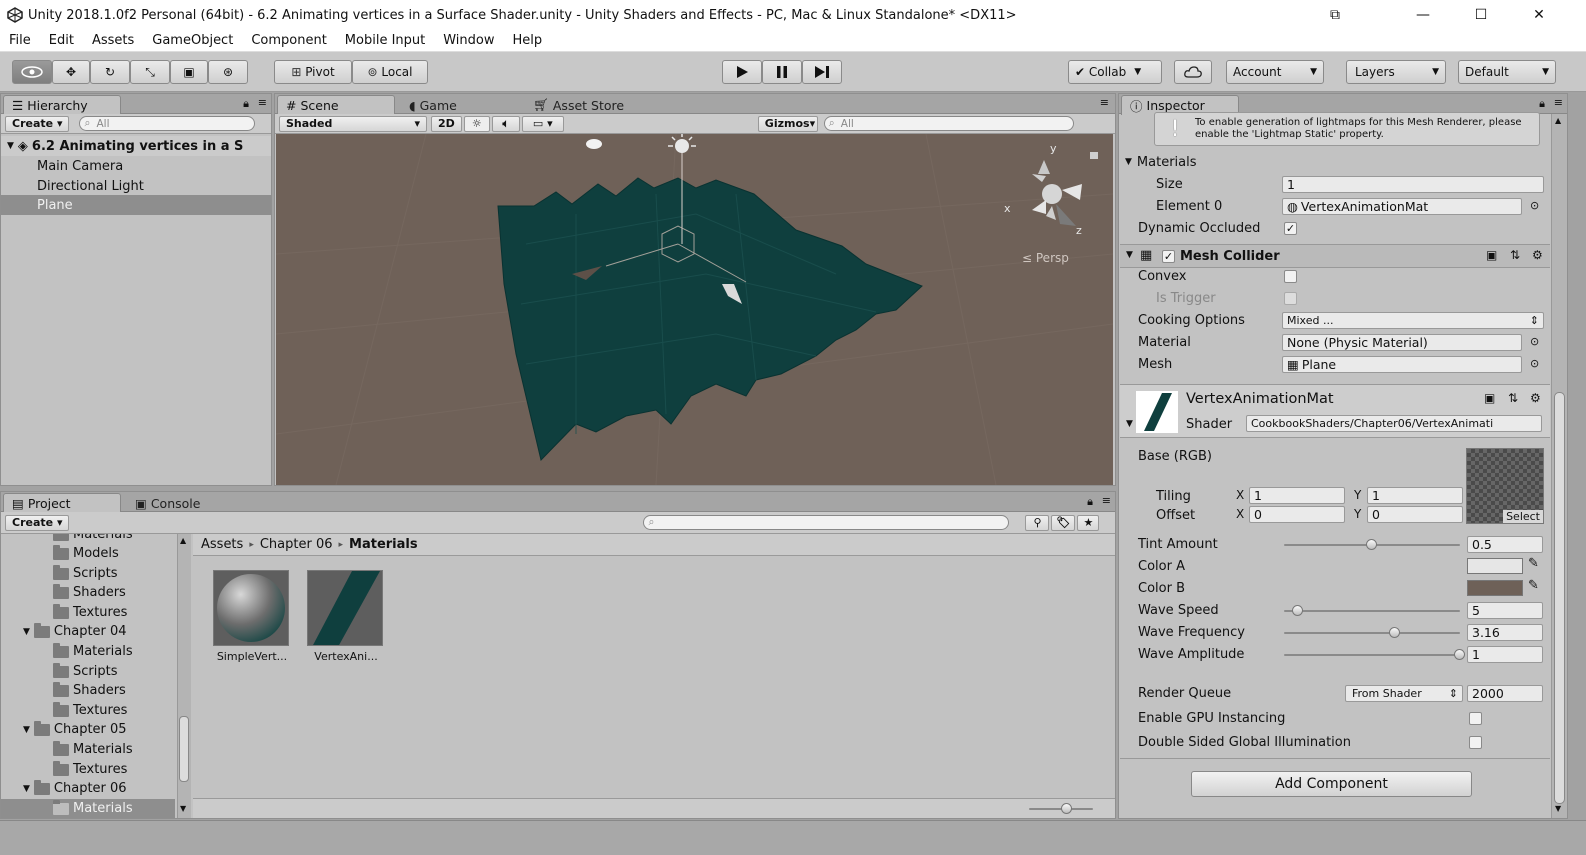 The width and height of the screenshot is (1586, 855). What do you see at coordinates (37, 123) in the screenshot?
I see `hierarchy-create-dropdown: Create ▾` at bounding box center [37, 123].